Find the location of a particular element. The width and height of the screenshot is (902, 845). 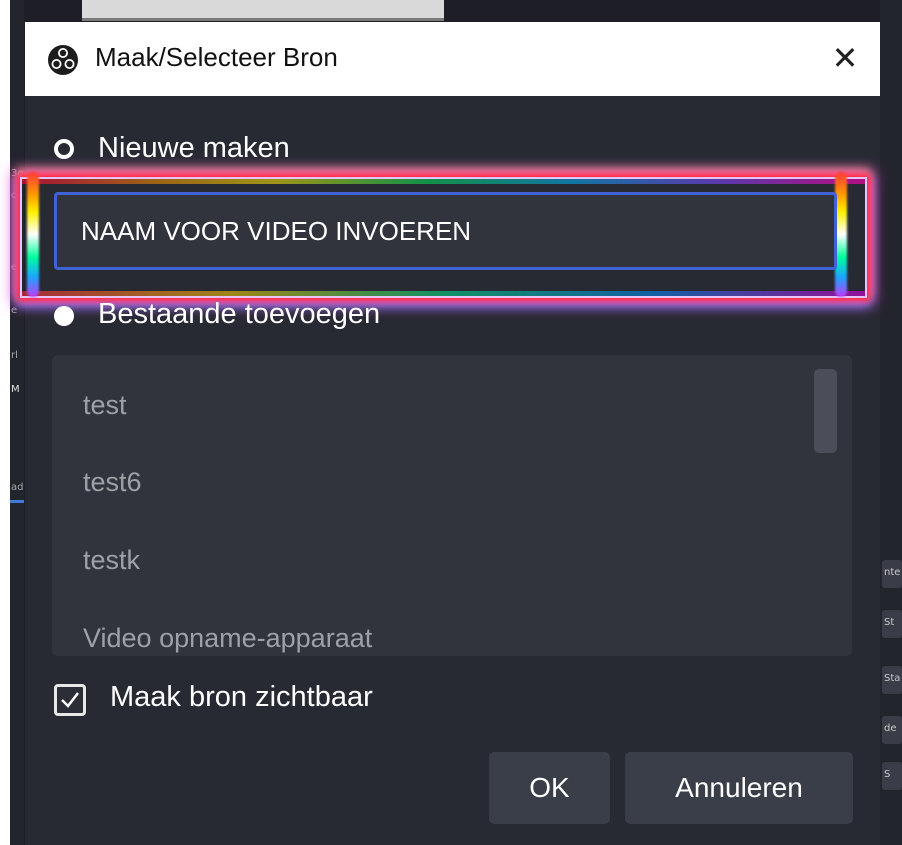

background-left-fragment: rl is located at coordinates (14, 355).